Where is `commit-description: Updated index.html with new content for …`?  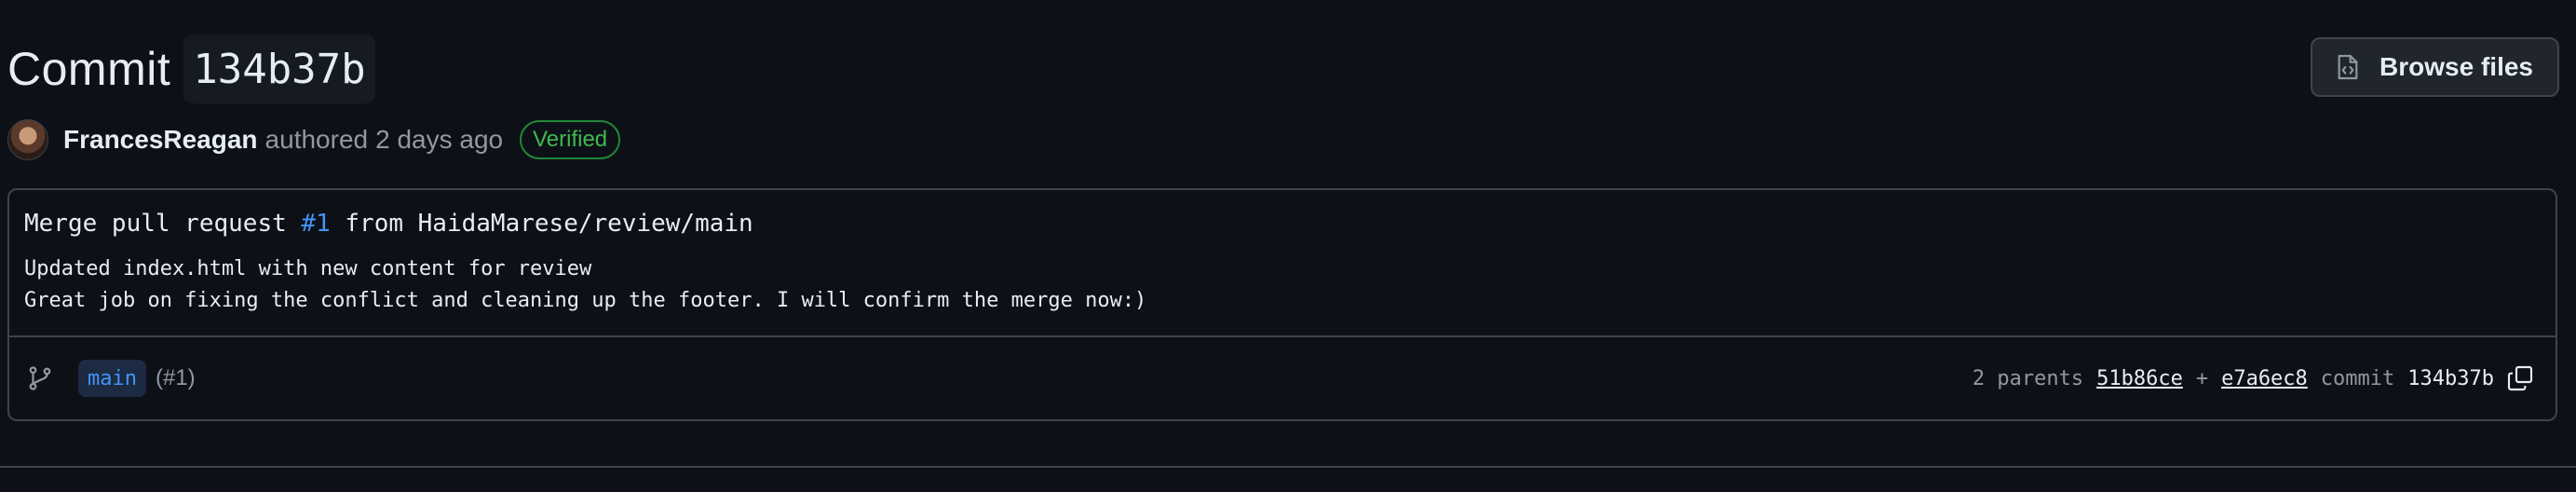 commit-description: Updated index.html with new content for … is located at coordinates (1290, 285).